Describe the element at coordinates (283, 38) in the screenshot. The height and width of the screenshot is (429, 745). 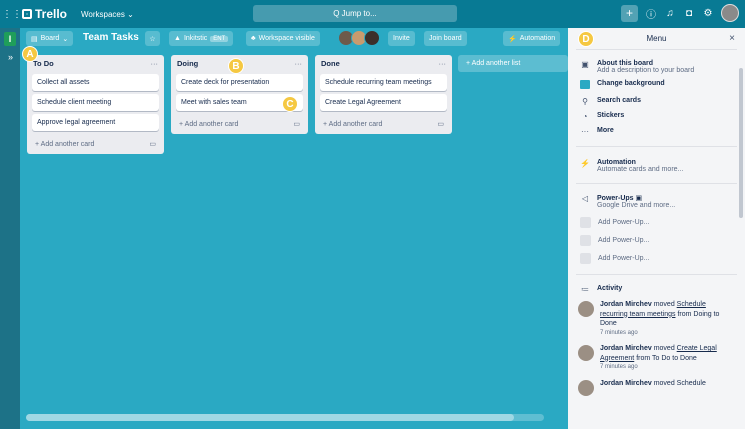
I see `visibility-button: ♣ Workspace visible` at that location.